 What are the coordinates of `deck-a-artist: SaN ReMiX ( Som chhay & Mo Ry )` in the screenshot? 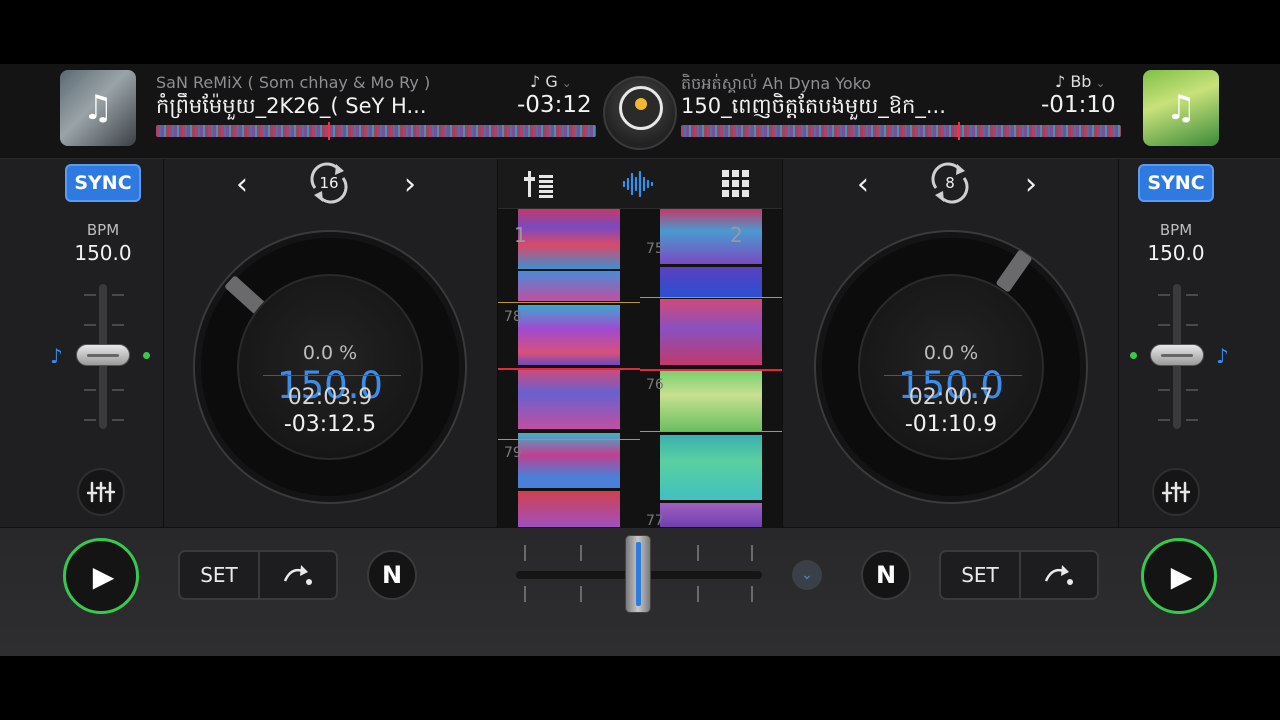 It's located at (293, 82).